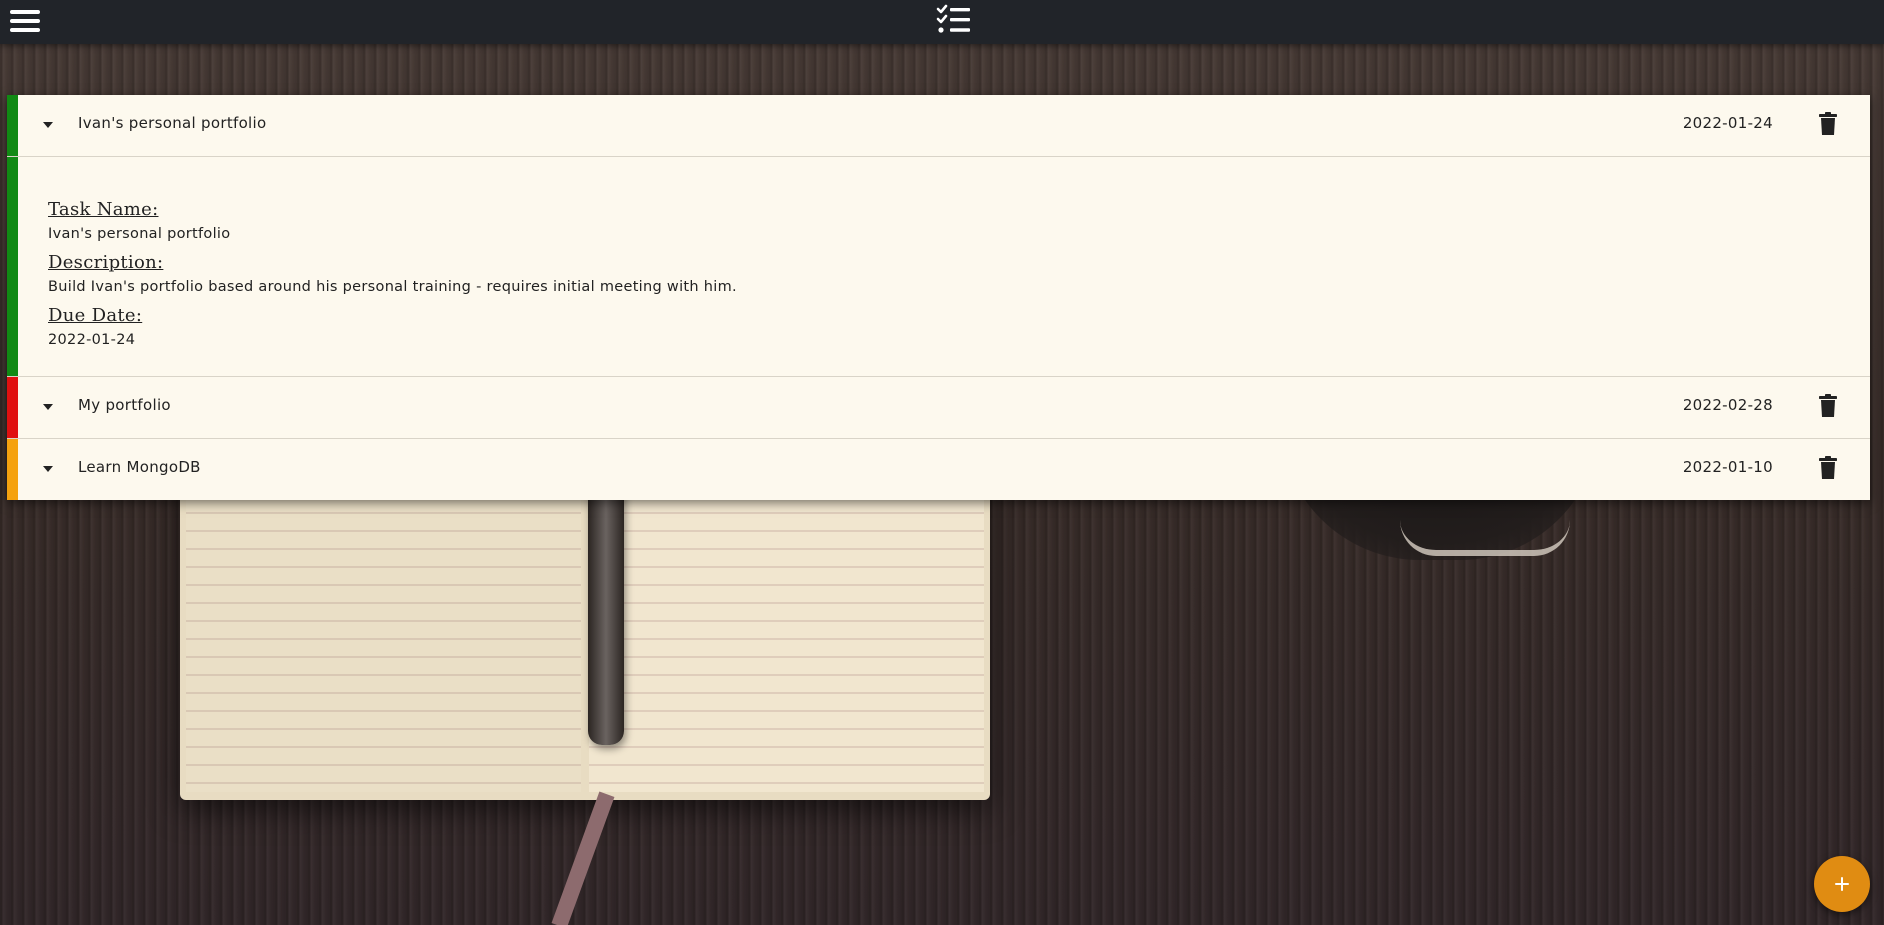  I want to click on task-name-value: Ivan's personal portfolio, so click(139, 234).